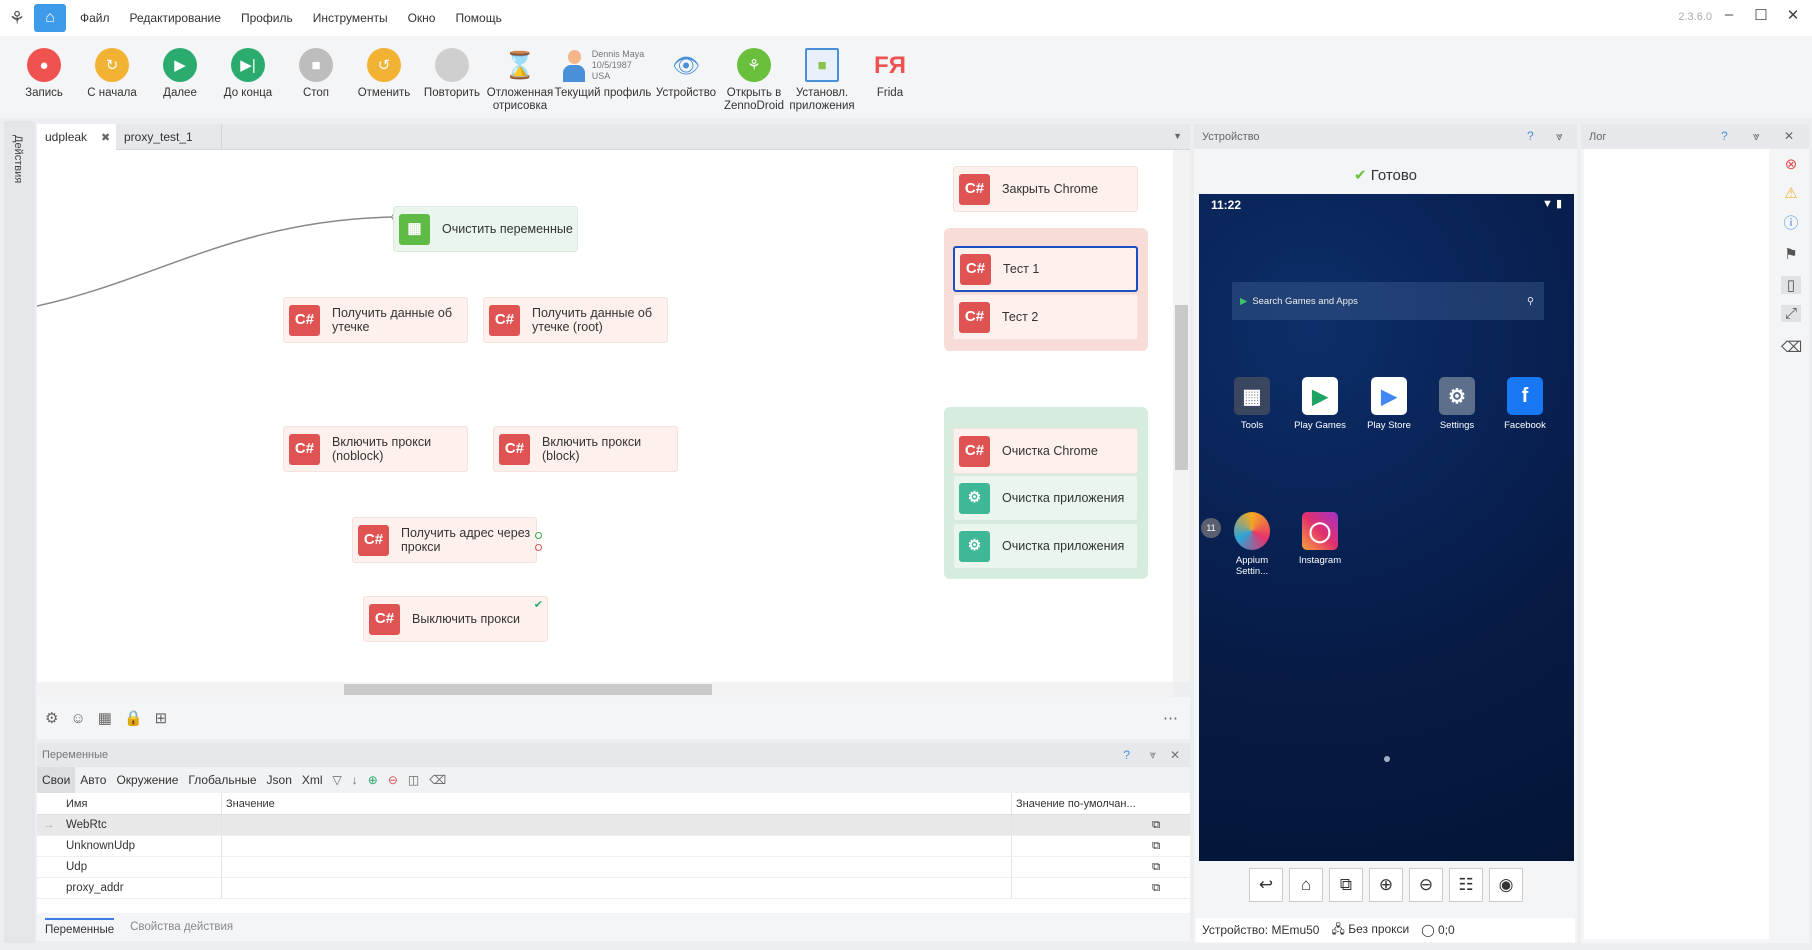  I want to click on tab-json: Json, so click(279, 780).